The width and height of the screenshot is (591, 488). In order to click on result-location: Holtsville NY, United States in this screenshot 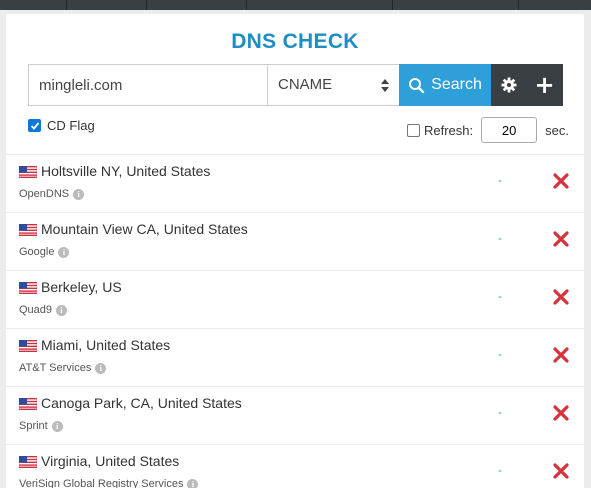, I will do `click(126, 171)`.